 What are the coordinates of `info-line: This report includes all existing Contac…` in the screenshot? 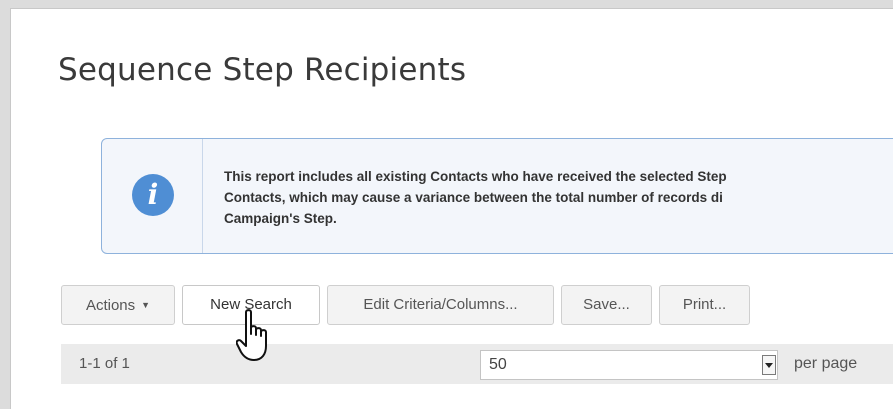 It's located at (475, 176).